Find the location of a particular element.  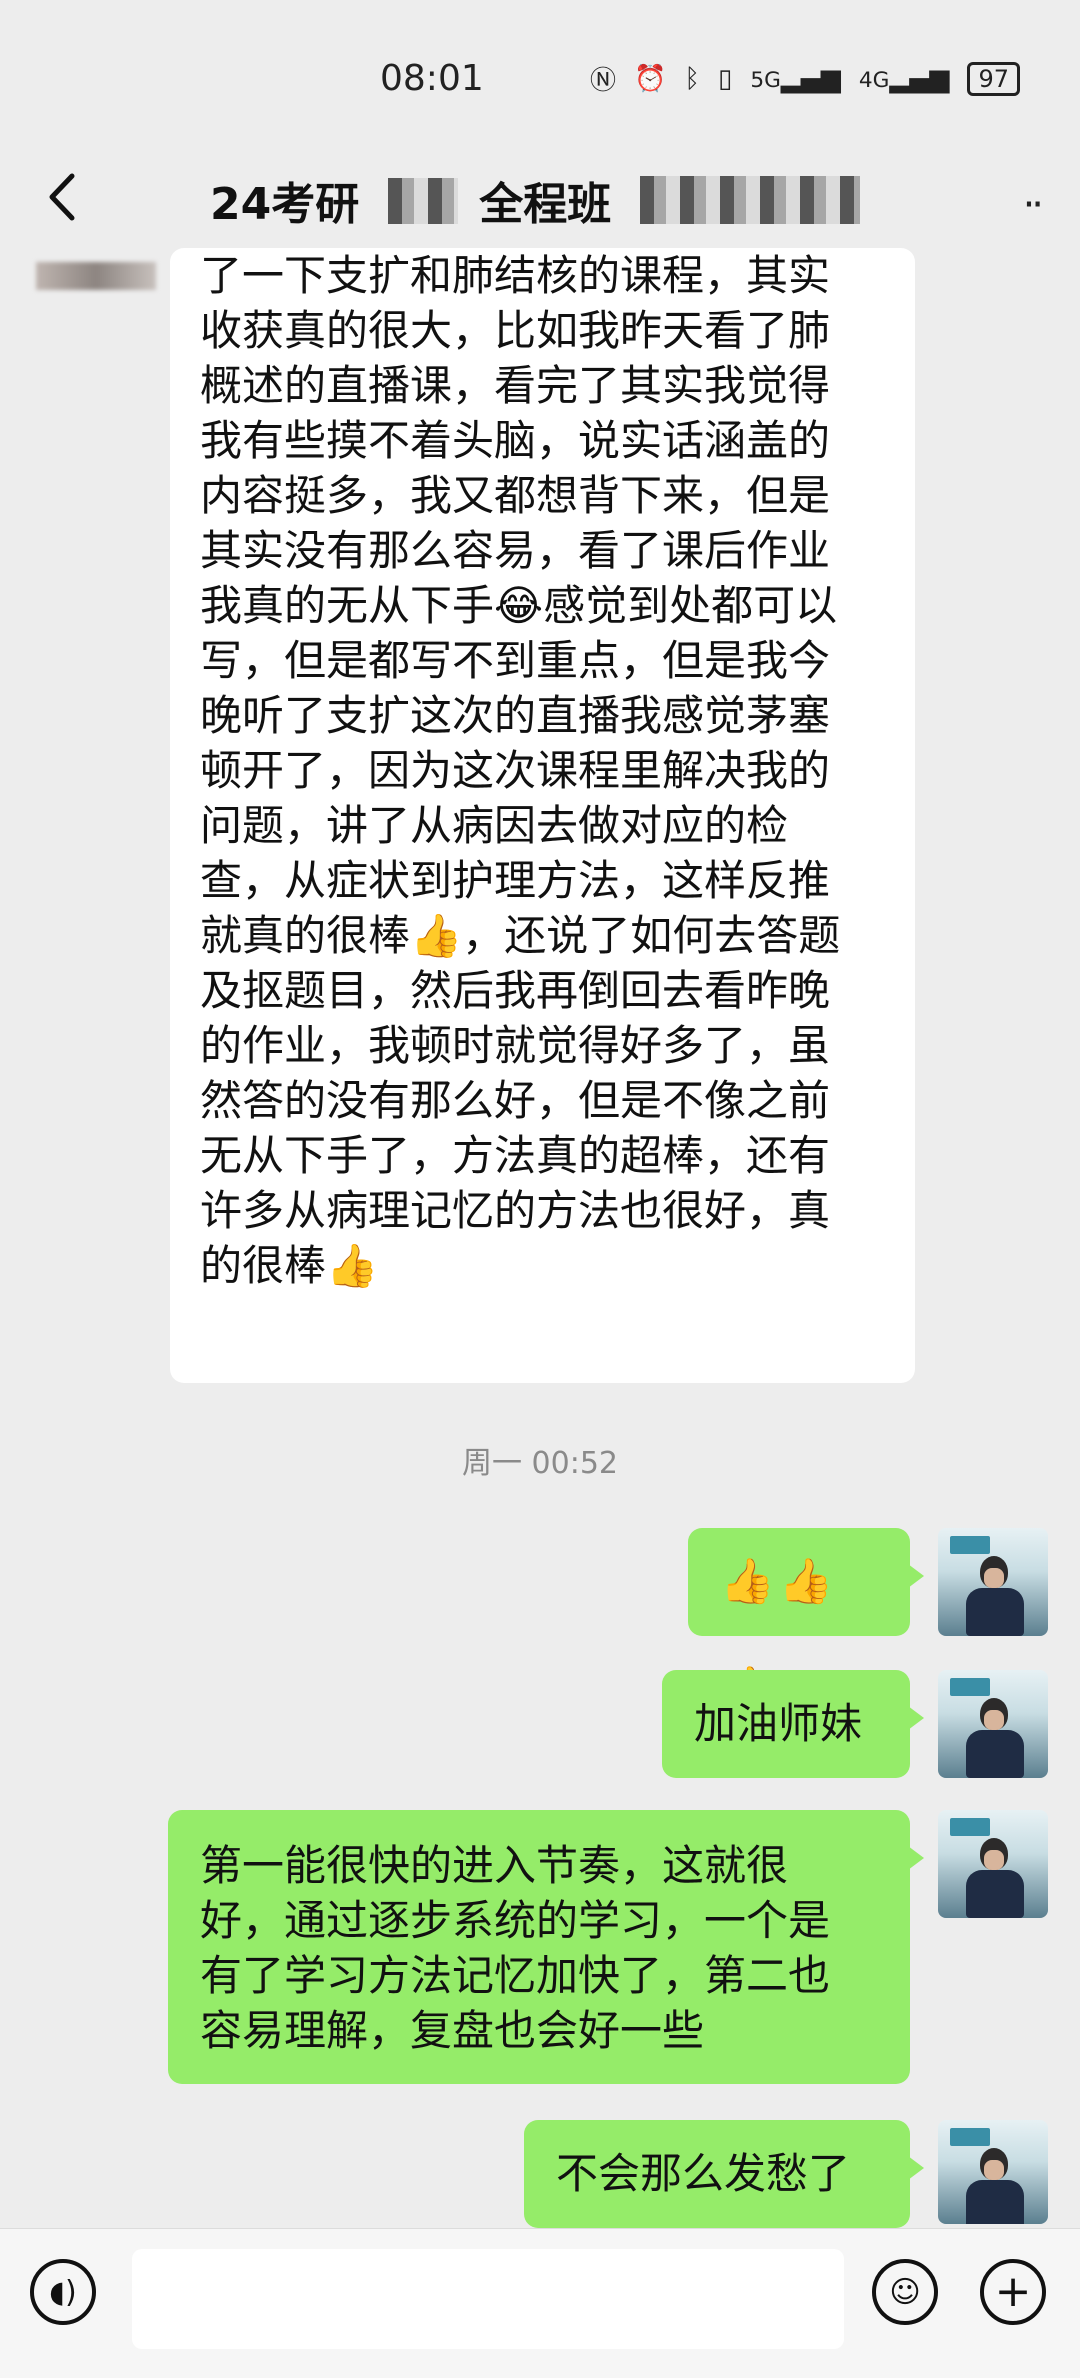

message-input is located at coordinates (488, 2299).